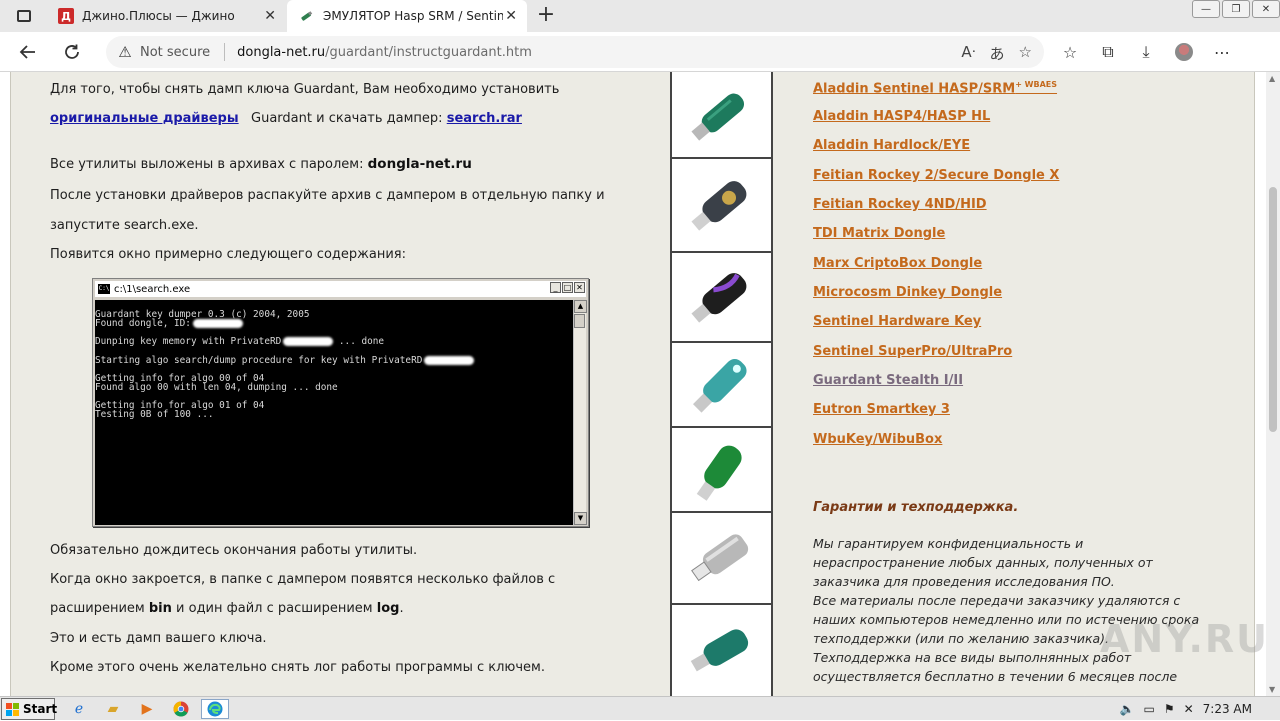 This screenshot has width=1280, height=721. I want to click on menu-link-rockey2: Feitian Rockey 2/Secure Dongle X, so click(936, 175).